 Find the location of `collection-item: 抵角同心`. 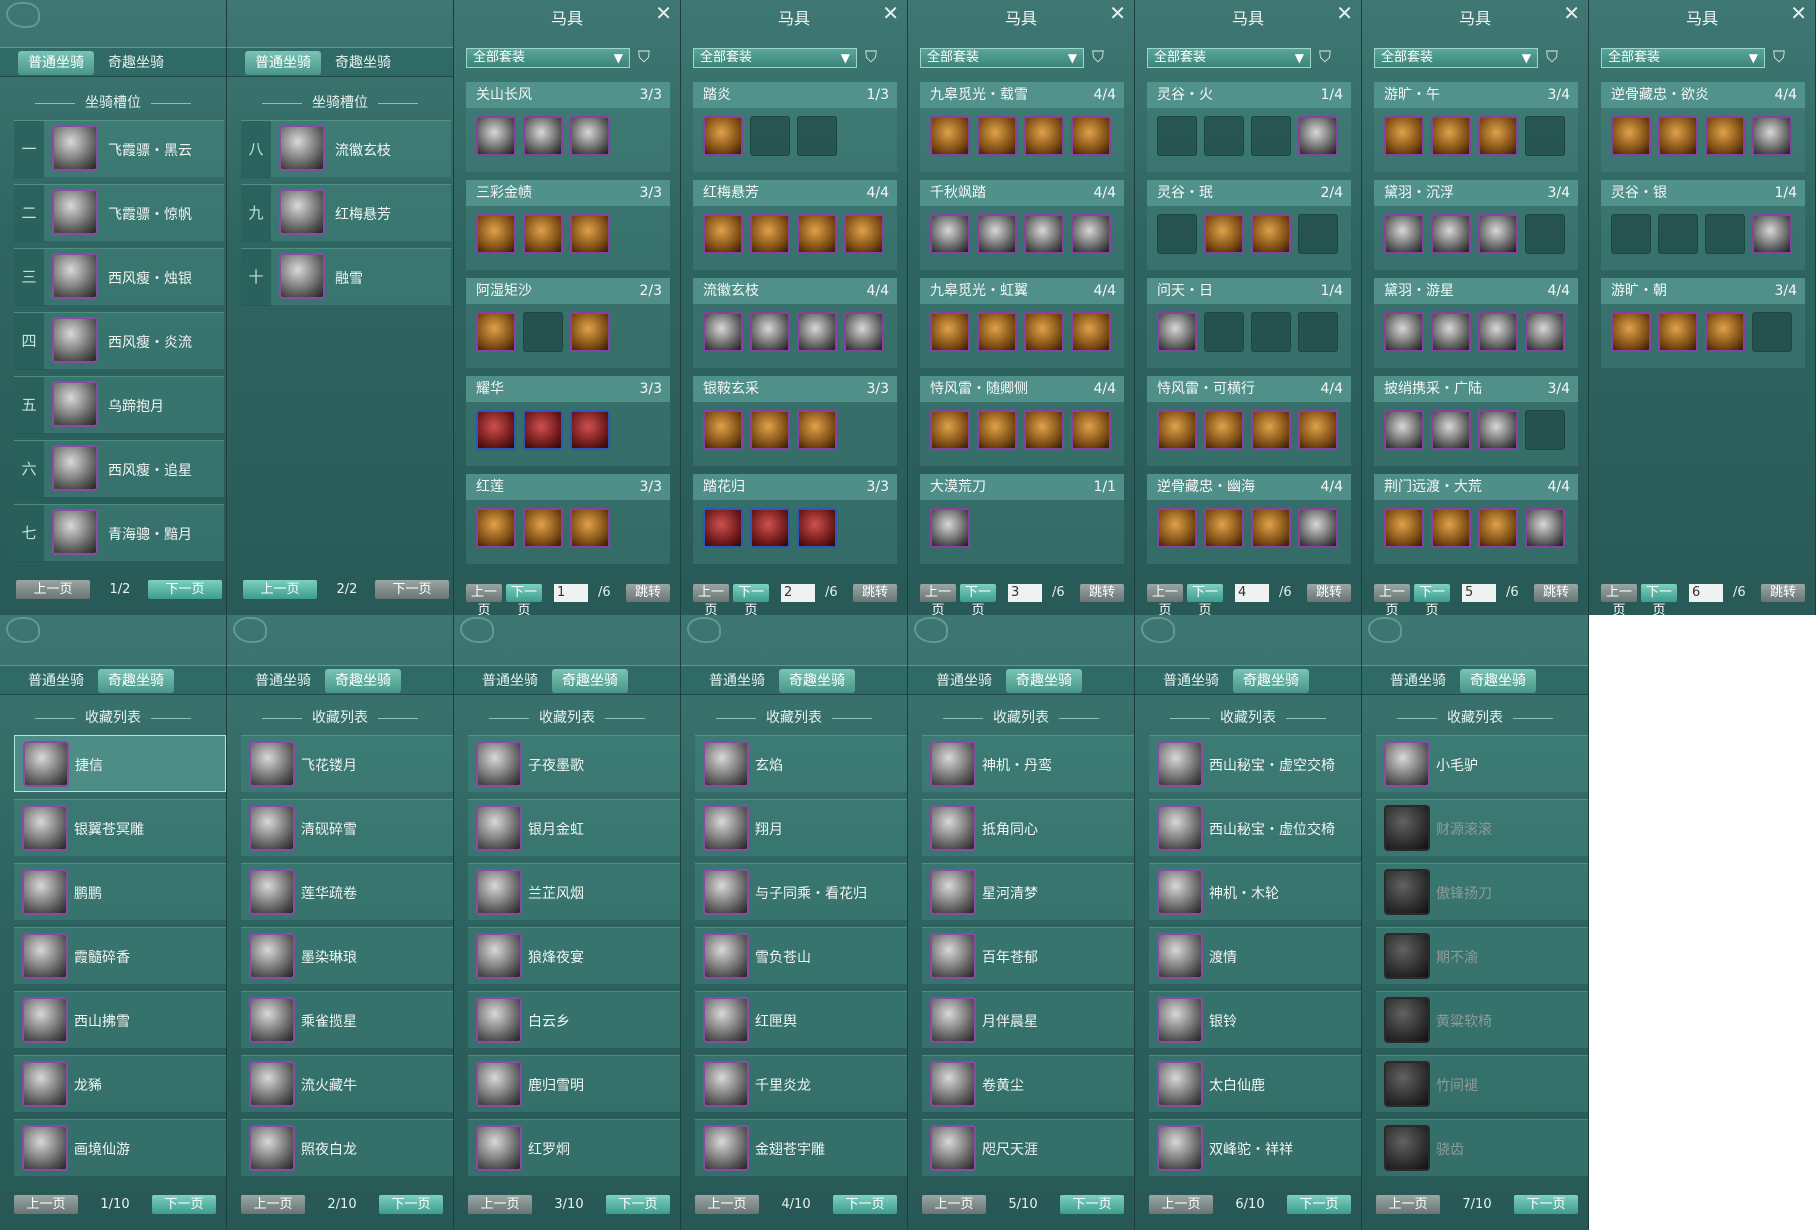

collection-item: 抵角同心 is located at coordinates (1028, 827).